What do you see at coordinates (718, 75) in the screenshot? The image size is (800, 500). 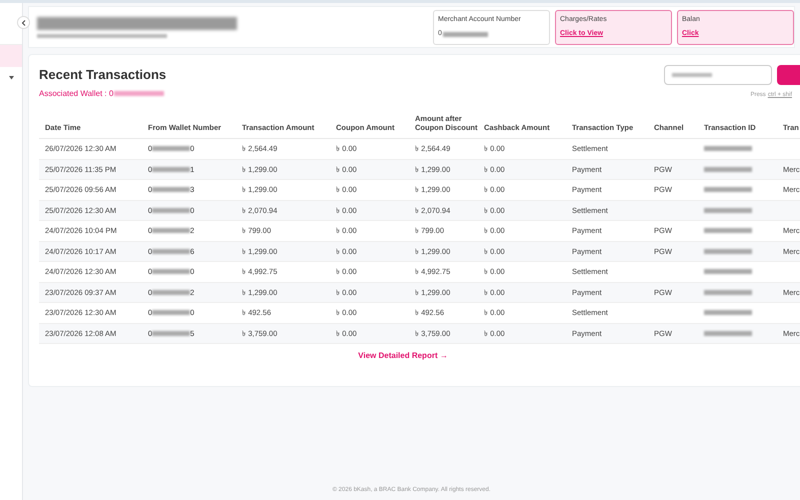 I see `search-field` at bounding box center [718, 75].